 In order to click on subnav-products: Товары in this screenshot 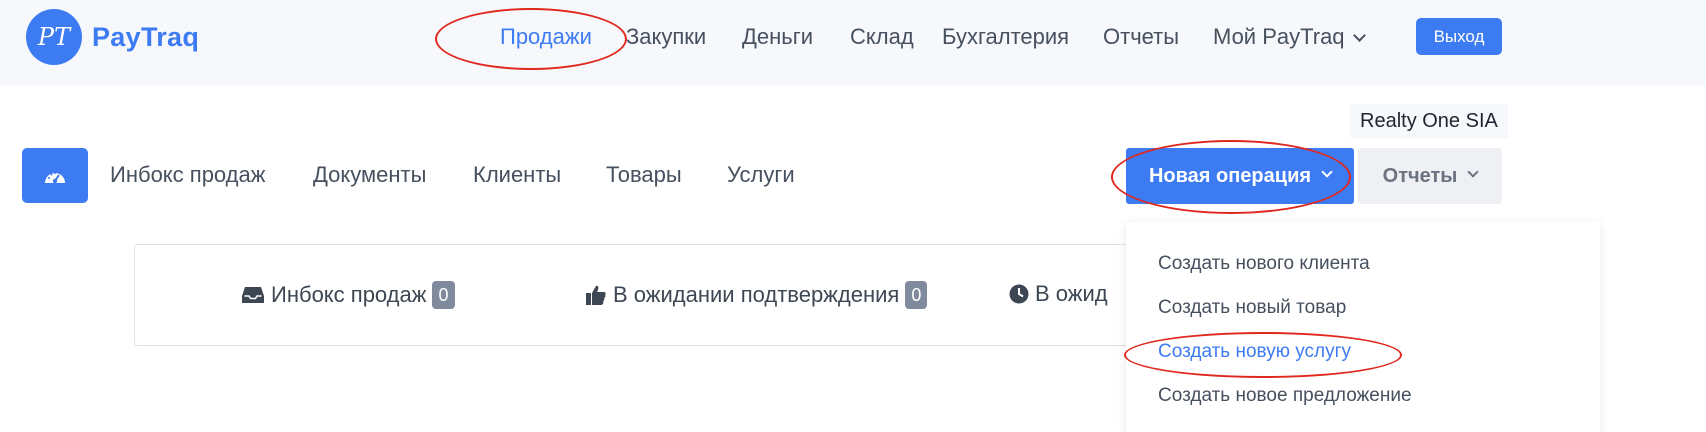, I will do `click(644, 175)`.